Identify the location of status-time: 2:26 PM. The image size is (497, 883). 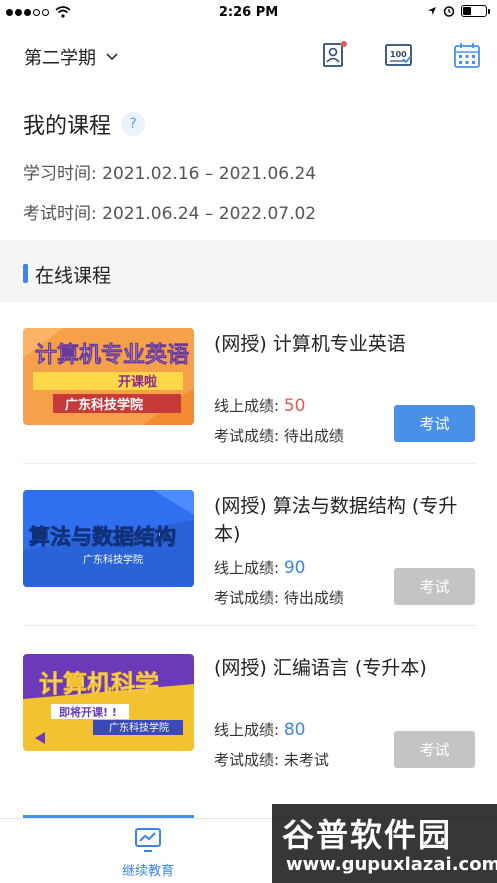
(248, 12).